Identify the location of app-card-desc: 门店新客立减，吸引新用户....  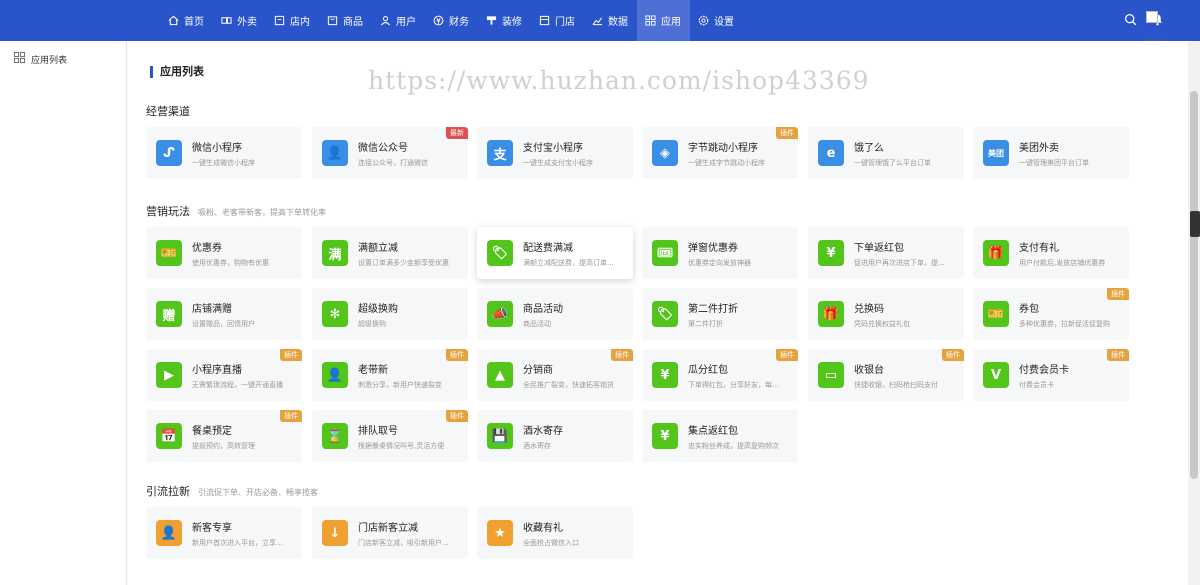
(403, 543).